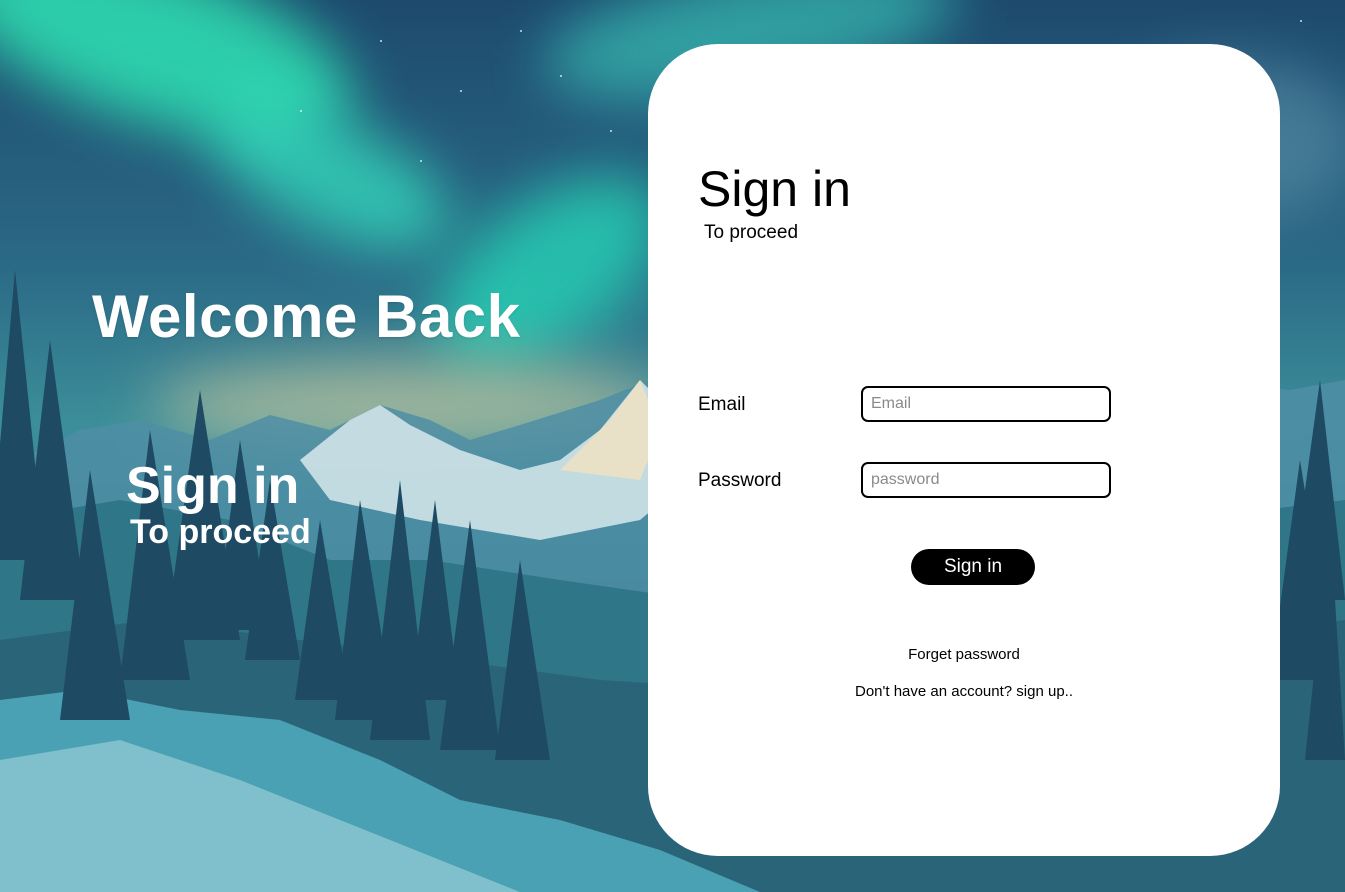  I want to click on email-label: Email, so click(722, 404).